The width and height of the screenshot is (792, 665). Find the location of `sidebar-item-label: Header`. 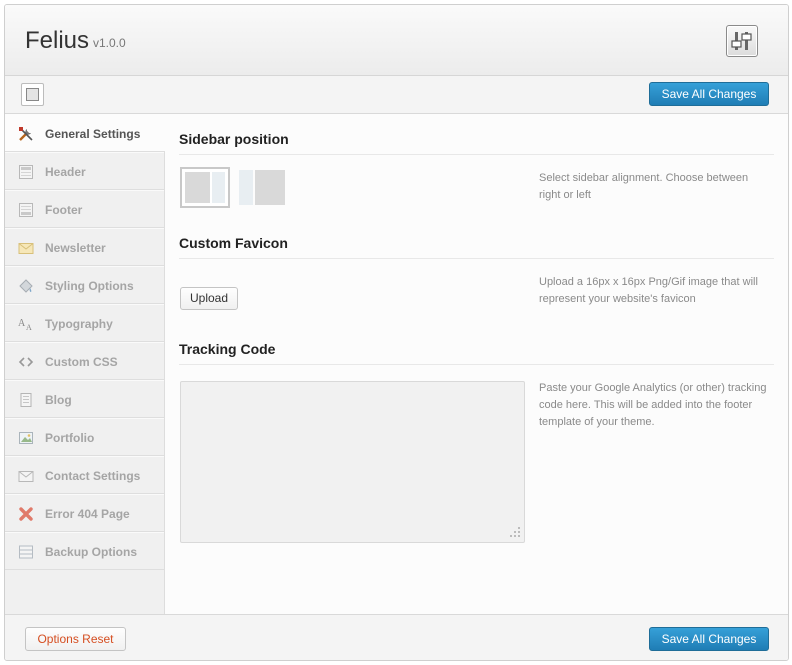

sidebar-item-label: Header is located at coordinates (65, 172).